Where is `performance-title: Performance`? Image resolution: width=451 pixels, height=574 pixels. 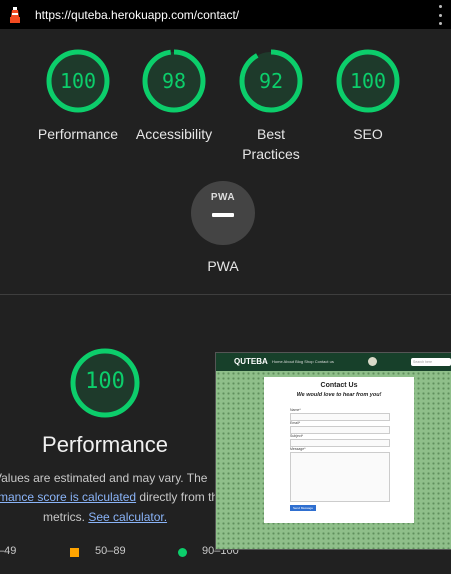
performance-title: Performance is located at coordinates (105, 444).